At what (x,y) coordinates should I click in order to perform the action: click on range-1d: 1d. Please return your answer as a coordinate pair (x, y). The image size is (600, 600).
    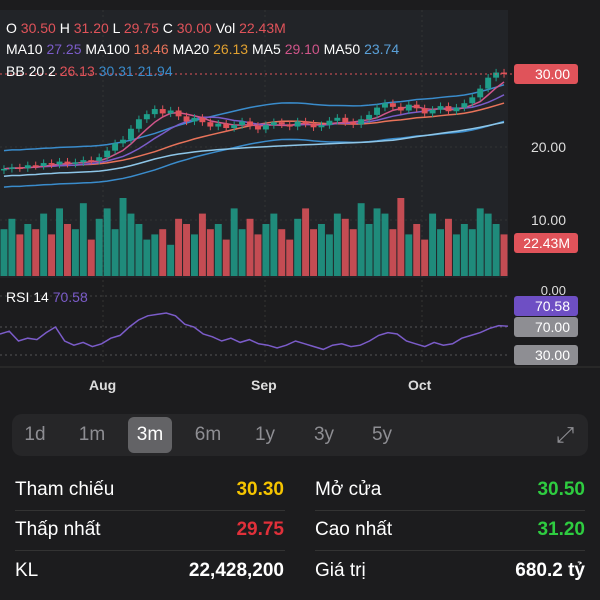
    Looking at the image, I should click on (35, 435).